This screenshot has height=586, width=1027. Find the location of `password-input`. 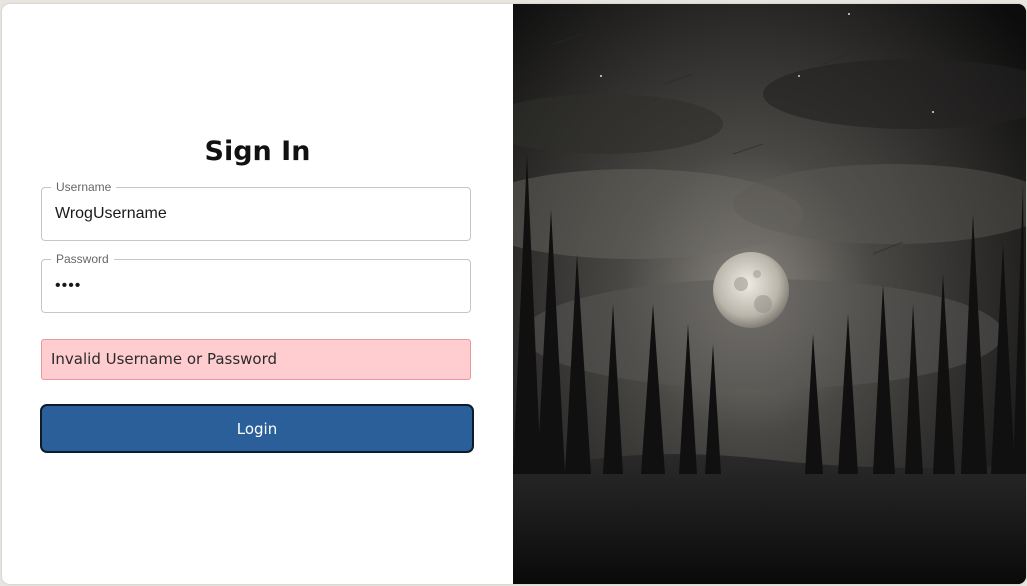

password-input is located at coordinates (255, 286).